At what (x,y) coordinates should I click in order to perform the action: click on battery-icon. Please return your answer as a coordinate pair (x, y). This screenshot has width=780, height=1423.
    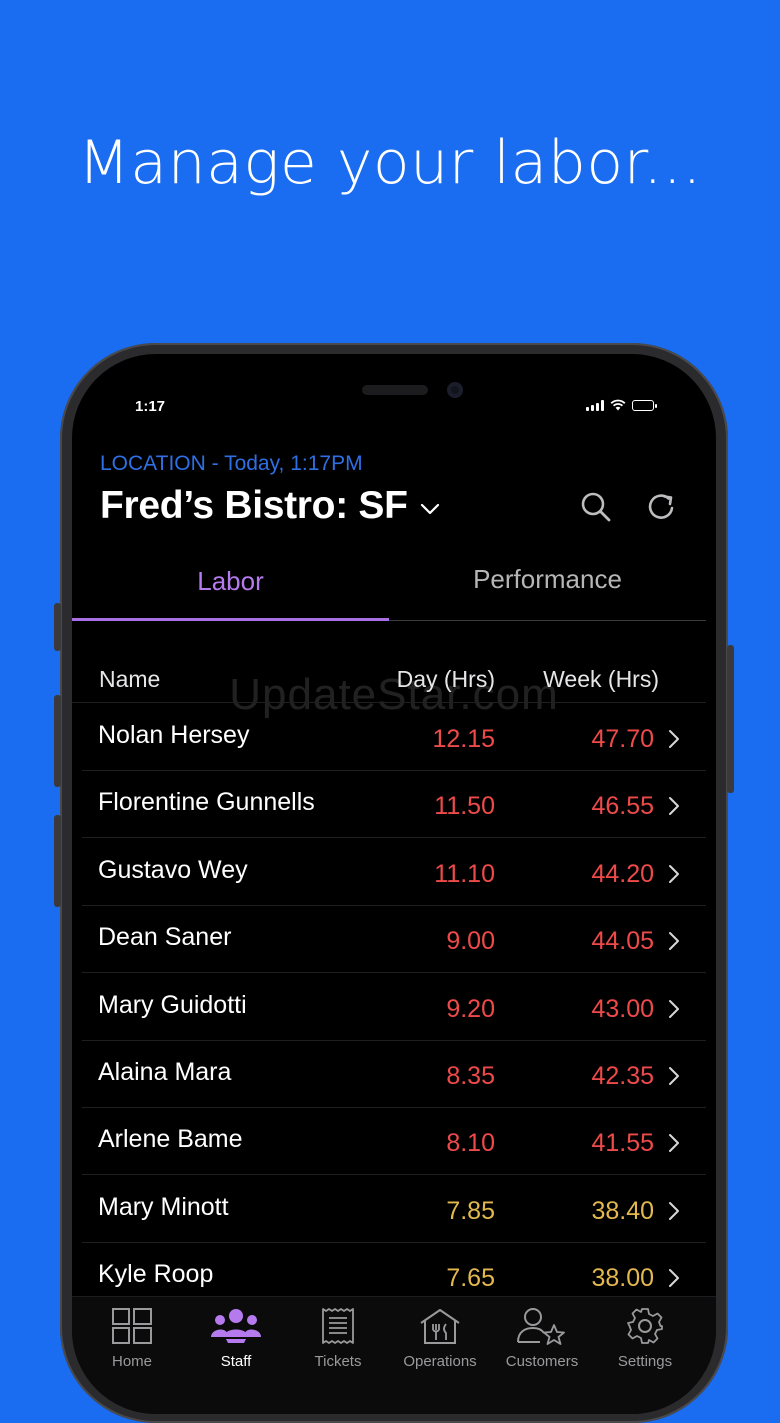
    Looking at the image, I should click on (644, 405).